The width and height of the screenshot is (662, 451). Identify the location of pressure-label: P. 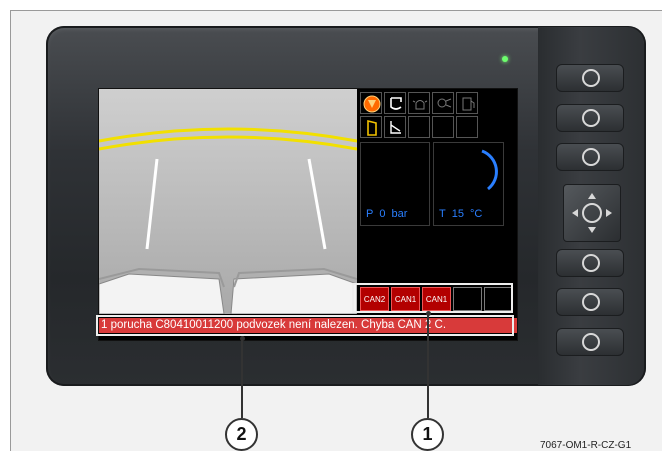
(370, 214).